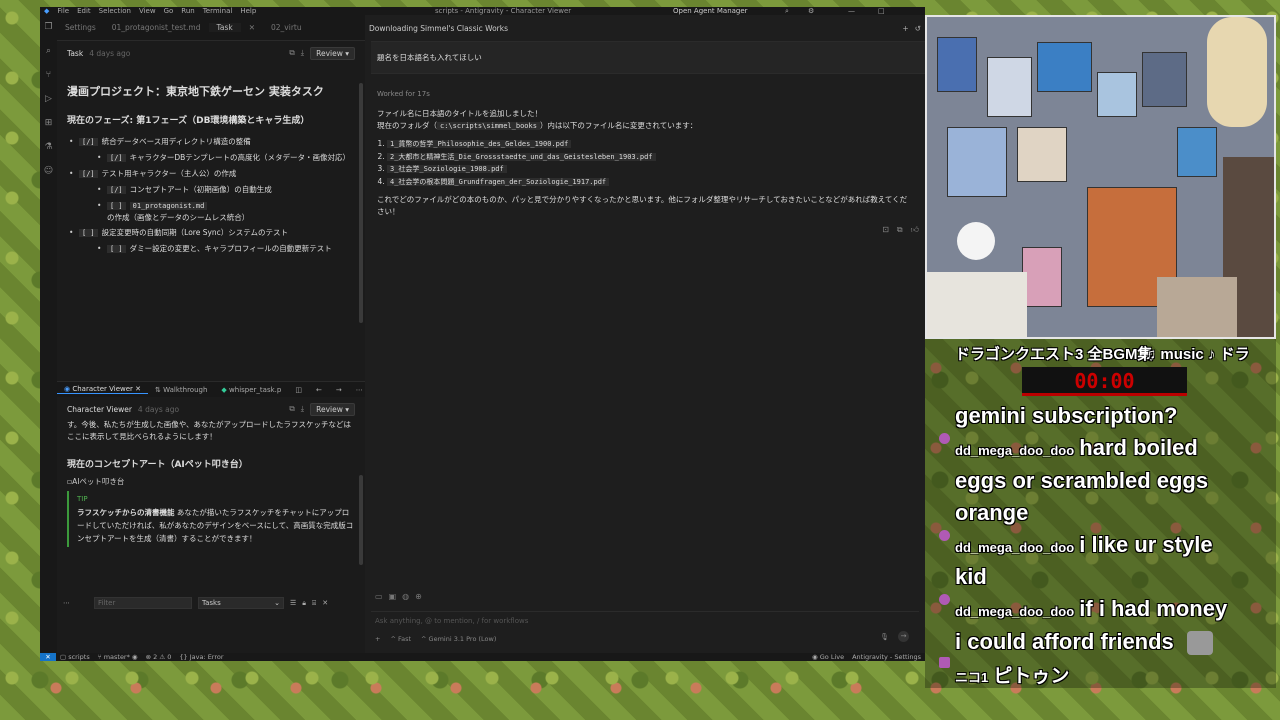  Describe the element at coordinates (224, 27) in the screenshot. I see `tab-task: Task` at that location.